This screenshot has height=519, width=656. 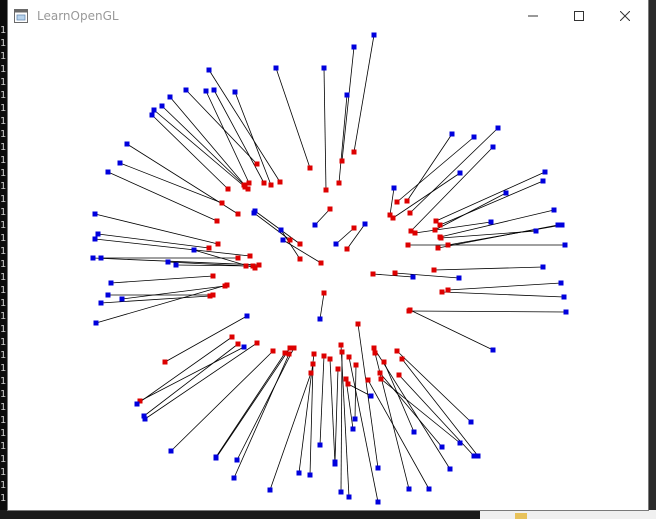 I want to click on minimize-button, so click(x=533, y=15).